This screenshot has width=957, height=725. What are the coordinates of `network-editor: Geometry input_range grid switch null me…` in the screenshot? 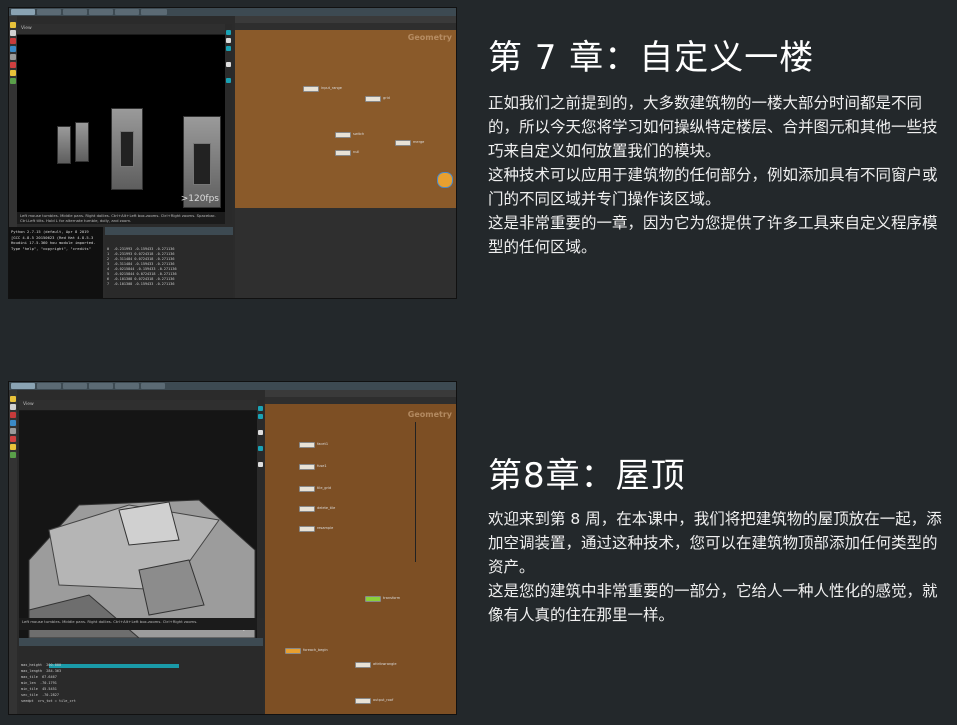 It's located at (345, 108).